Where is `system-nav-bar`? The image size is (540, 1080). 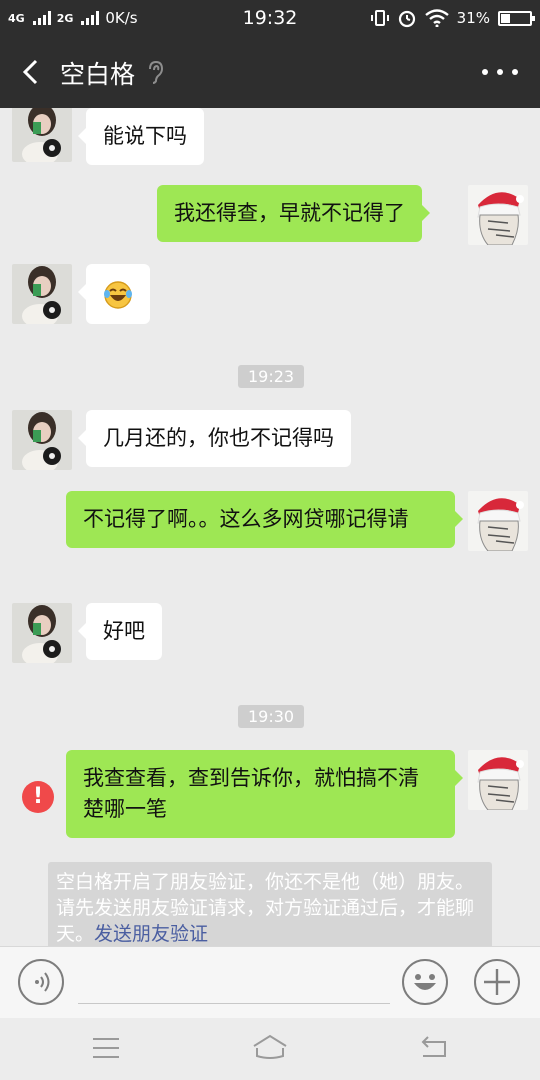
system-nav-bar is located at coordinates (270, 1049).